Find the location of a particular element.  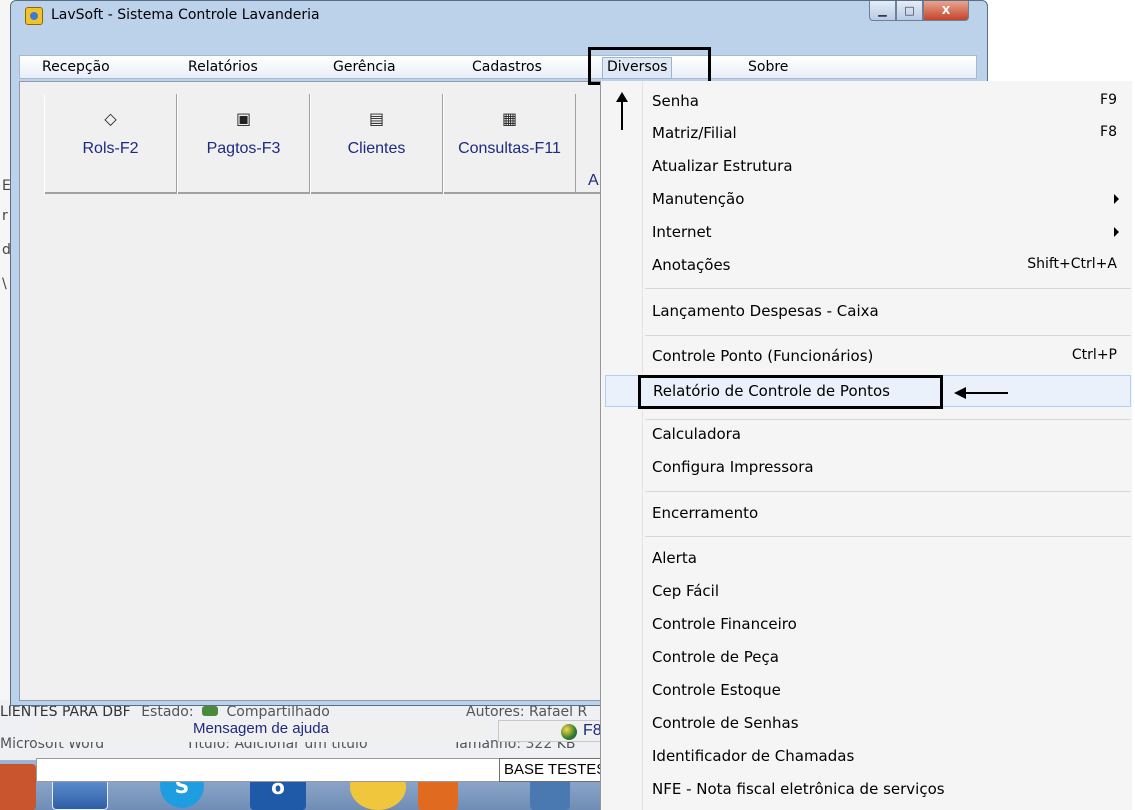

calculator-icon: ▦ is located at coordinates (509, 118).